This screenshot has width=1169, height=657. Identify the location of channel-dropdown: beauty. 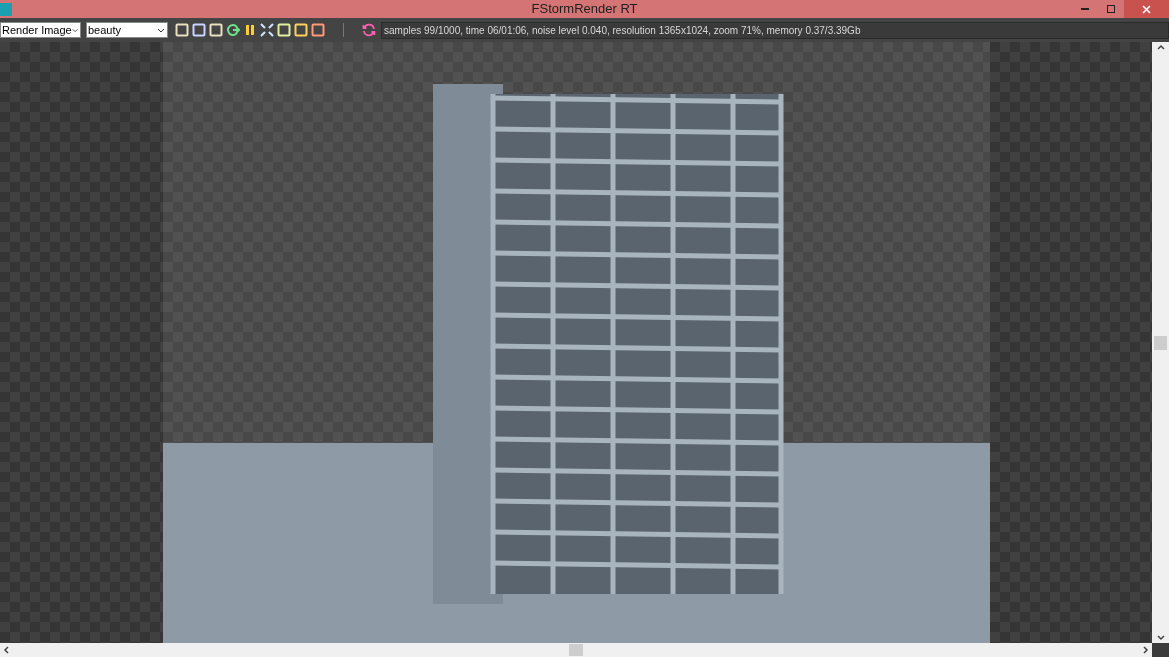
(127, 30).